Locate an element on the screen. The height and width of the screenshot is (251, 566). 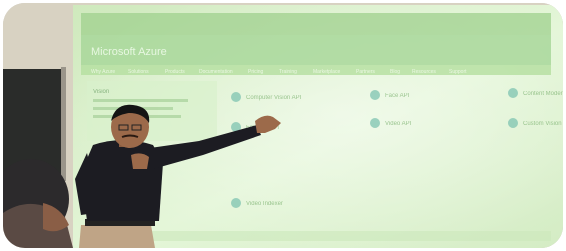
slide-sidebar-title: Vision is located at coordinates (101, 92).